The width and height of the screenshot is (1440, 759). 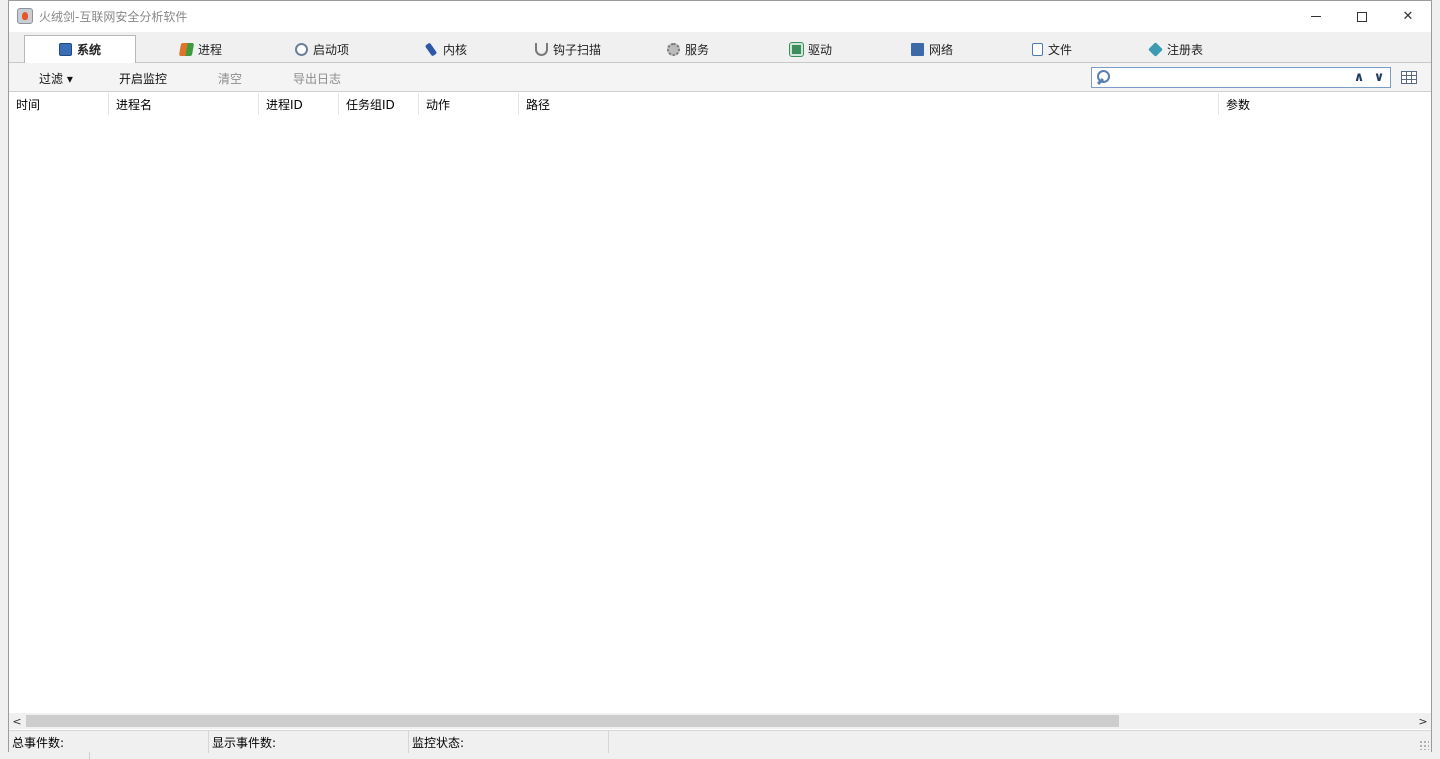 What do you see at coordinates (1359, 77) in the screenshot?
I see `search-previous-button: ∧` at bounding box center [1359, 77].